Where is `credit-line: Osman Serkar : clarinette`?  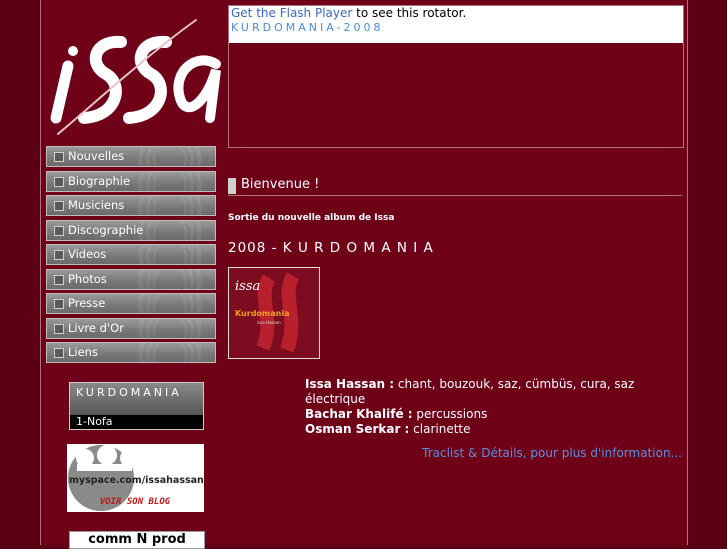 credit-line: Osman Serkar : clarinette is located at coordinates (496, 429).